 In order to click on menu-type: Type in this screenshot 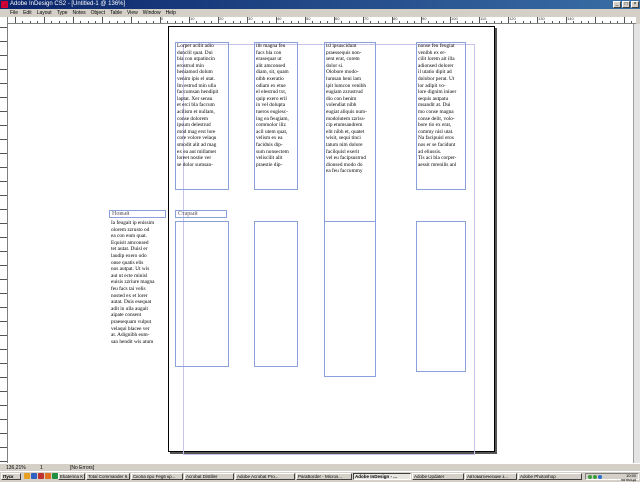, I will do `click(62, 13)`.